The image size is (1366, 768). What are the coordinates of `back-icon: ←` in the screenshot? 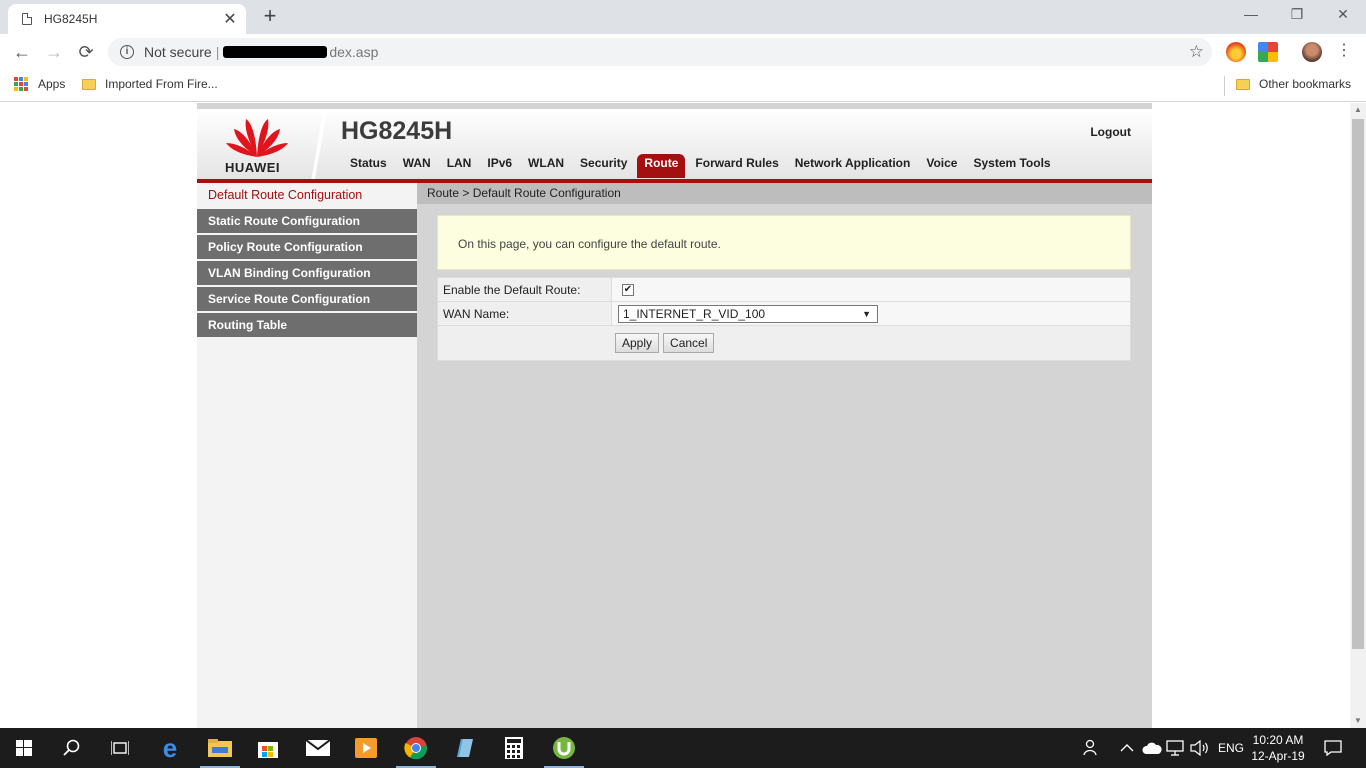 It's located at (22, 52).